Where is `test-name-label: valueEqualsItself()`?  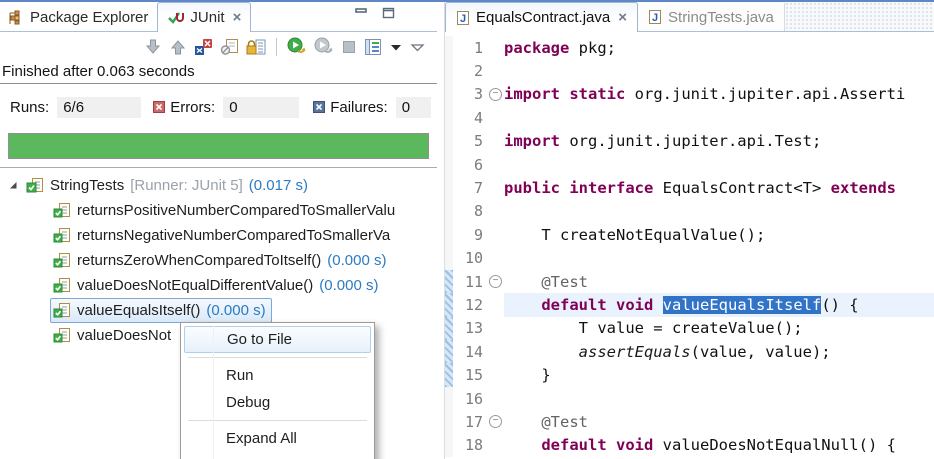
test-name-label: valueEqualsItself() is located at coordinates (139, 310).